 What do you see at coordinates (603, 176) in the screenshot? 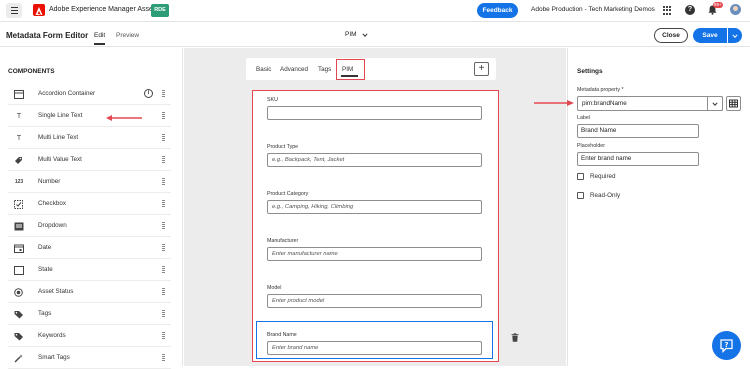
I see `required-checkbox-label: Required` at bounding box center [603, 176].